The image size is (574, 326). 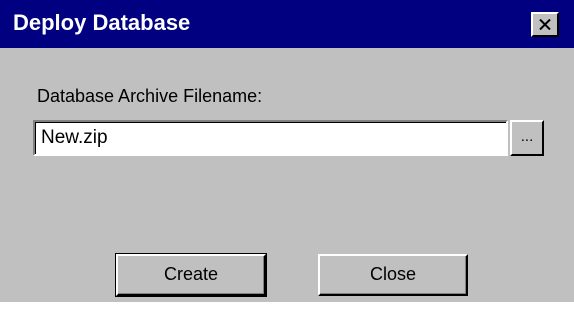 What do you see at coordinates (393, 275) in the screenshot?
I see `close-button: Close` at bounding box center [393, 275].